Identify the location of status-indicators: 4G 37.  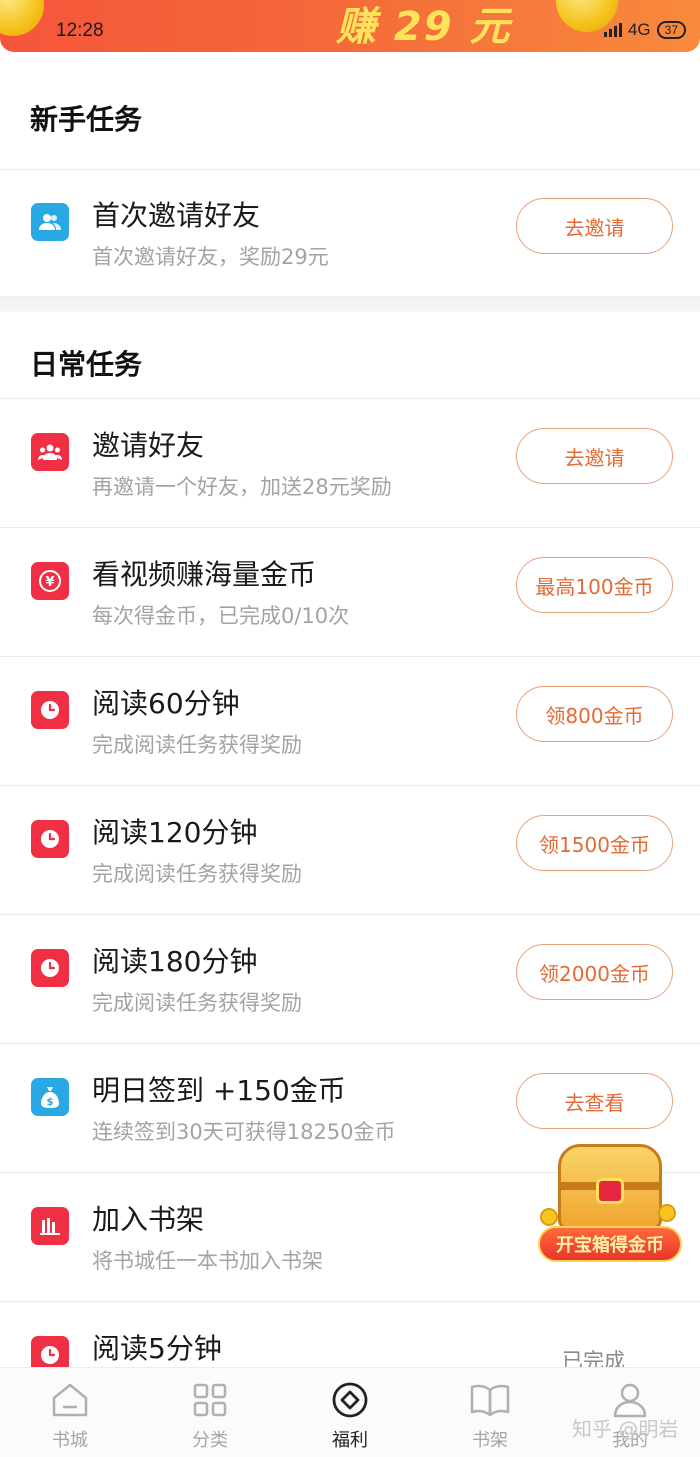
(644, 30).